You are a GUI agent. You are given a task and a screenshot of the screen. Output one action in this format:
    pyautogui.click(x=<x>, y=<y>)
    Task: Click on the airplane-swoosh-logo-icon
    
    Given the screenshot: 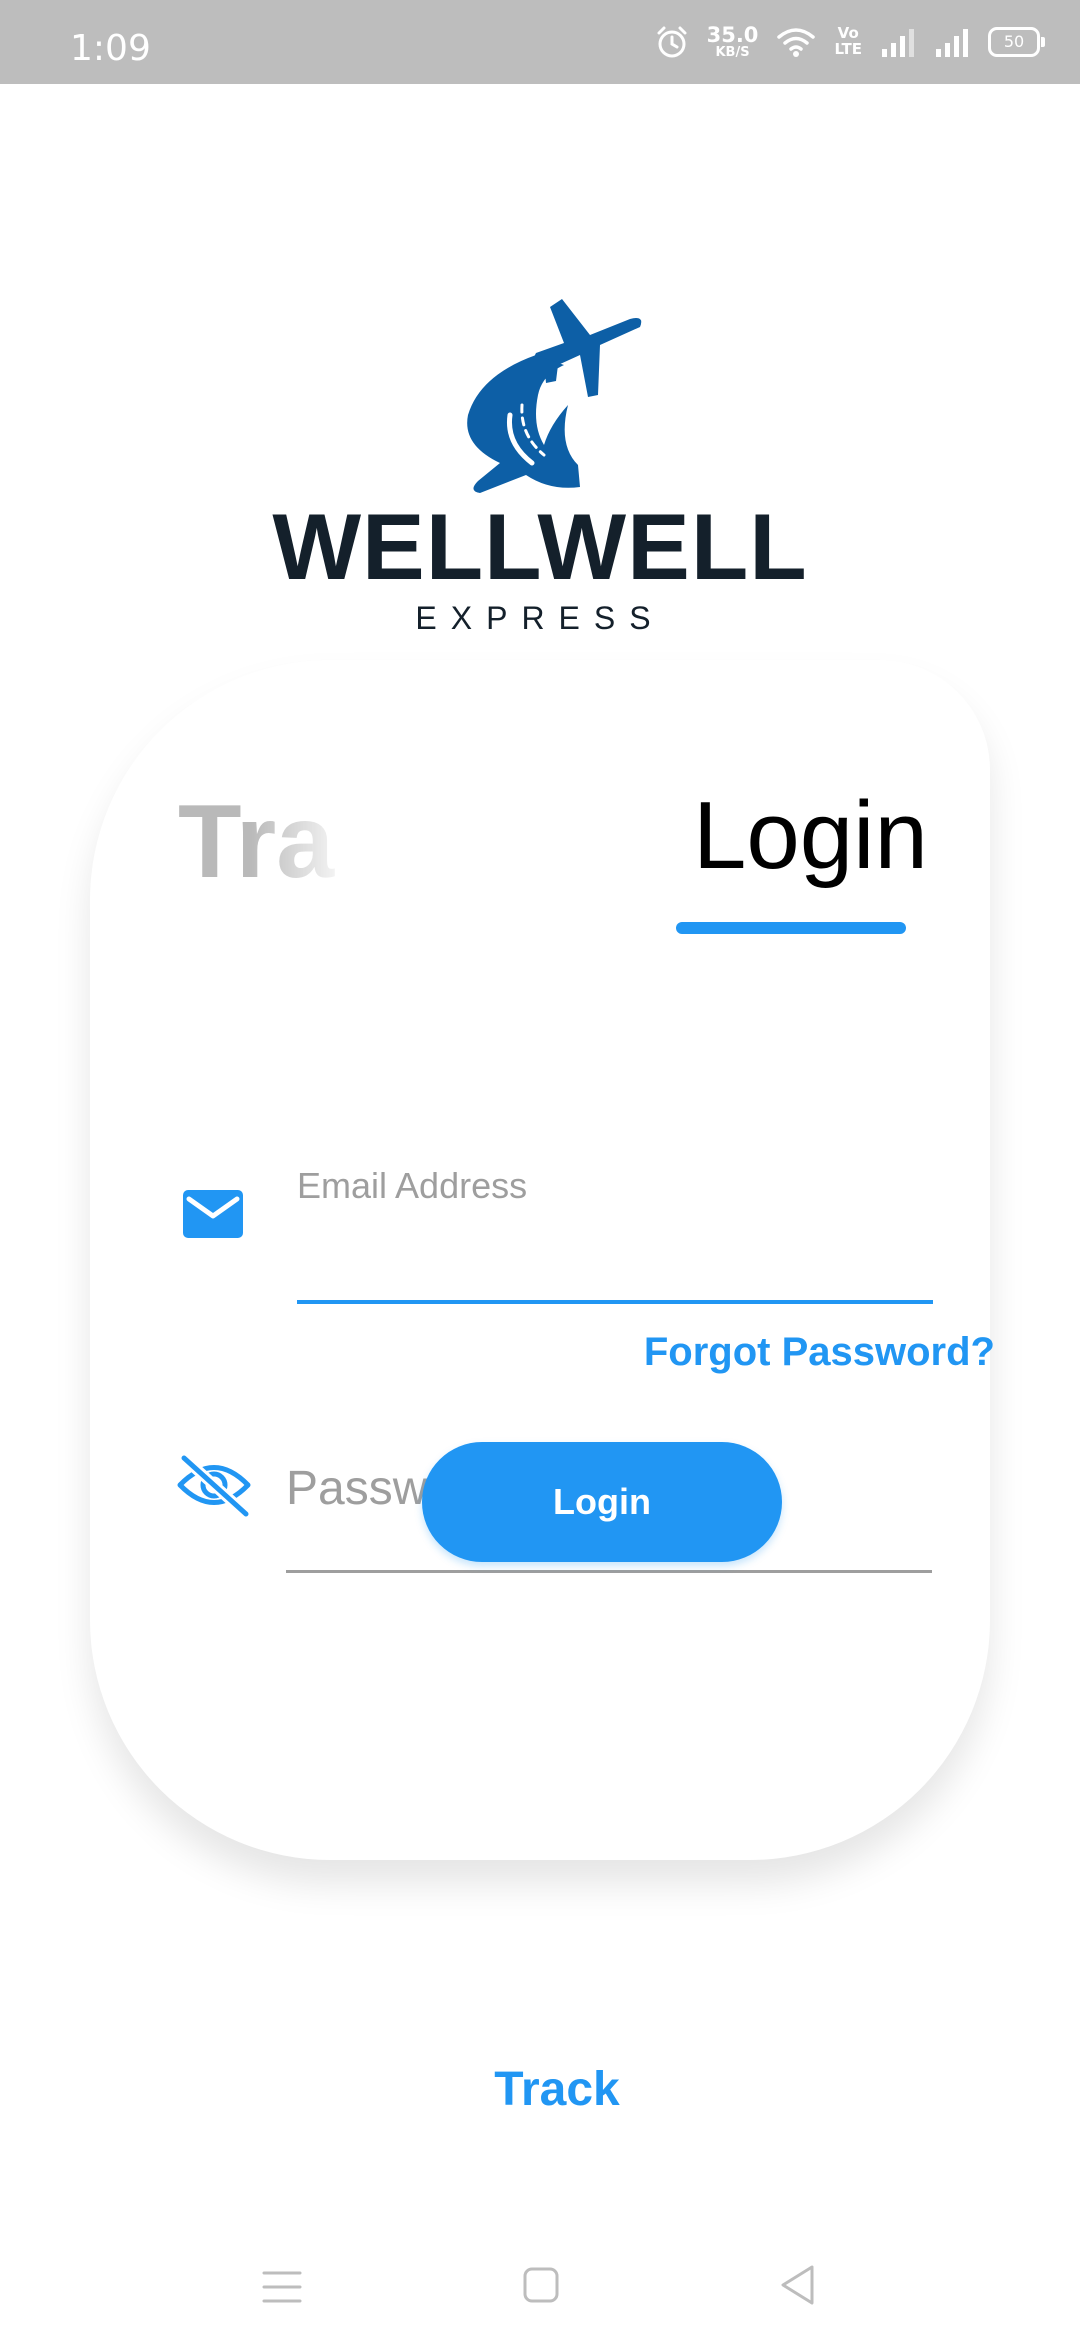 What is the action you would take?
    pyautogui.click(x=554, y=396)
    